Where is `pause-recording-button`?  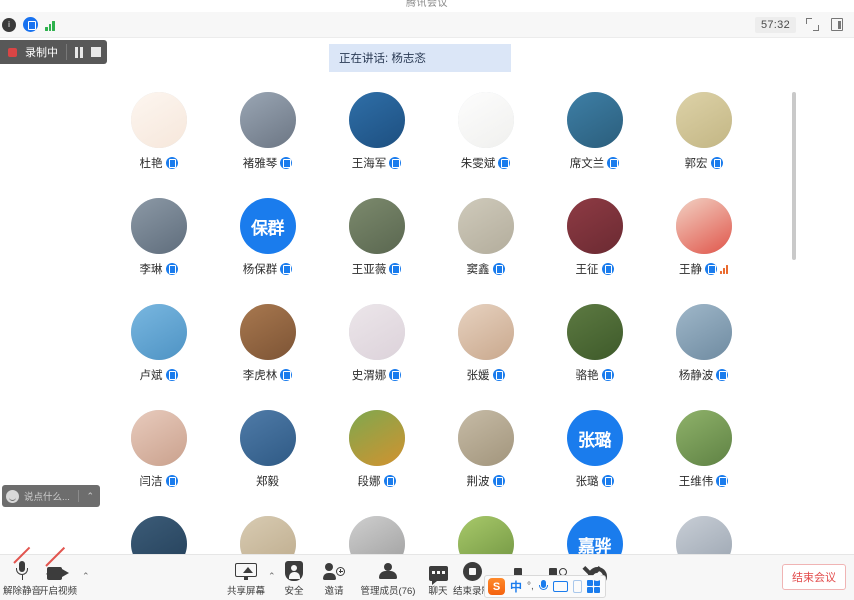 pause-recording-button is located at coordinates (79, 52).